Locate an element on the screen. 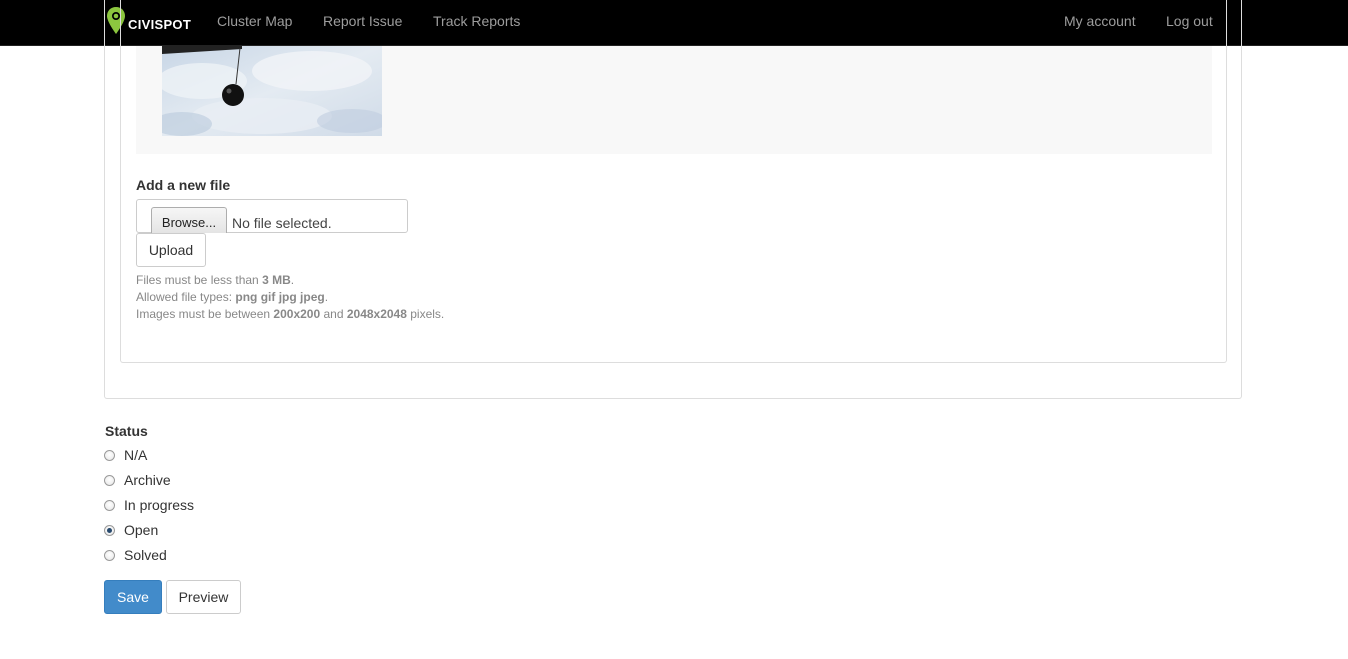  save-button: Save is located at coordinates (133, 597).